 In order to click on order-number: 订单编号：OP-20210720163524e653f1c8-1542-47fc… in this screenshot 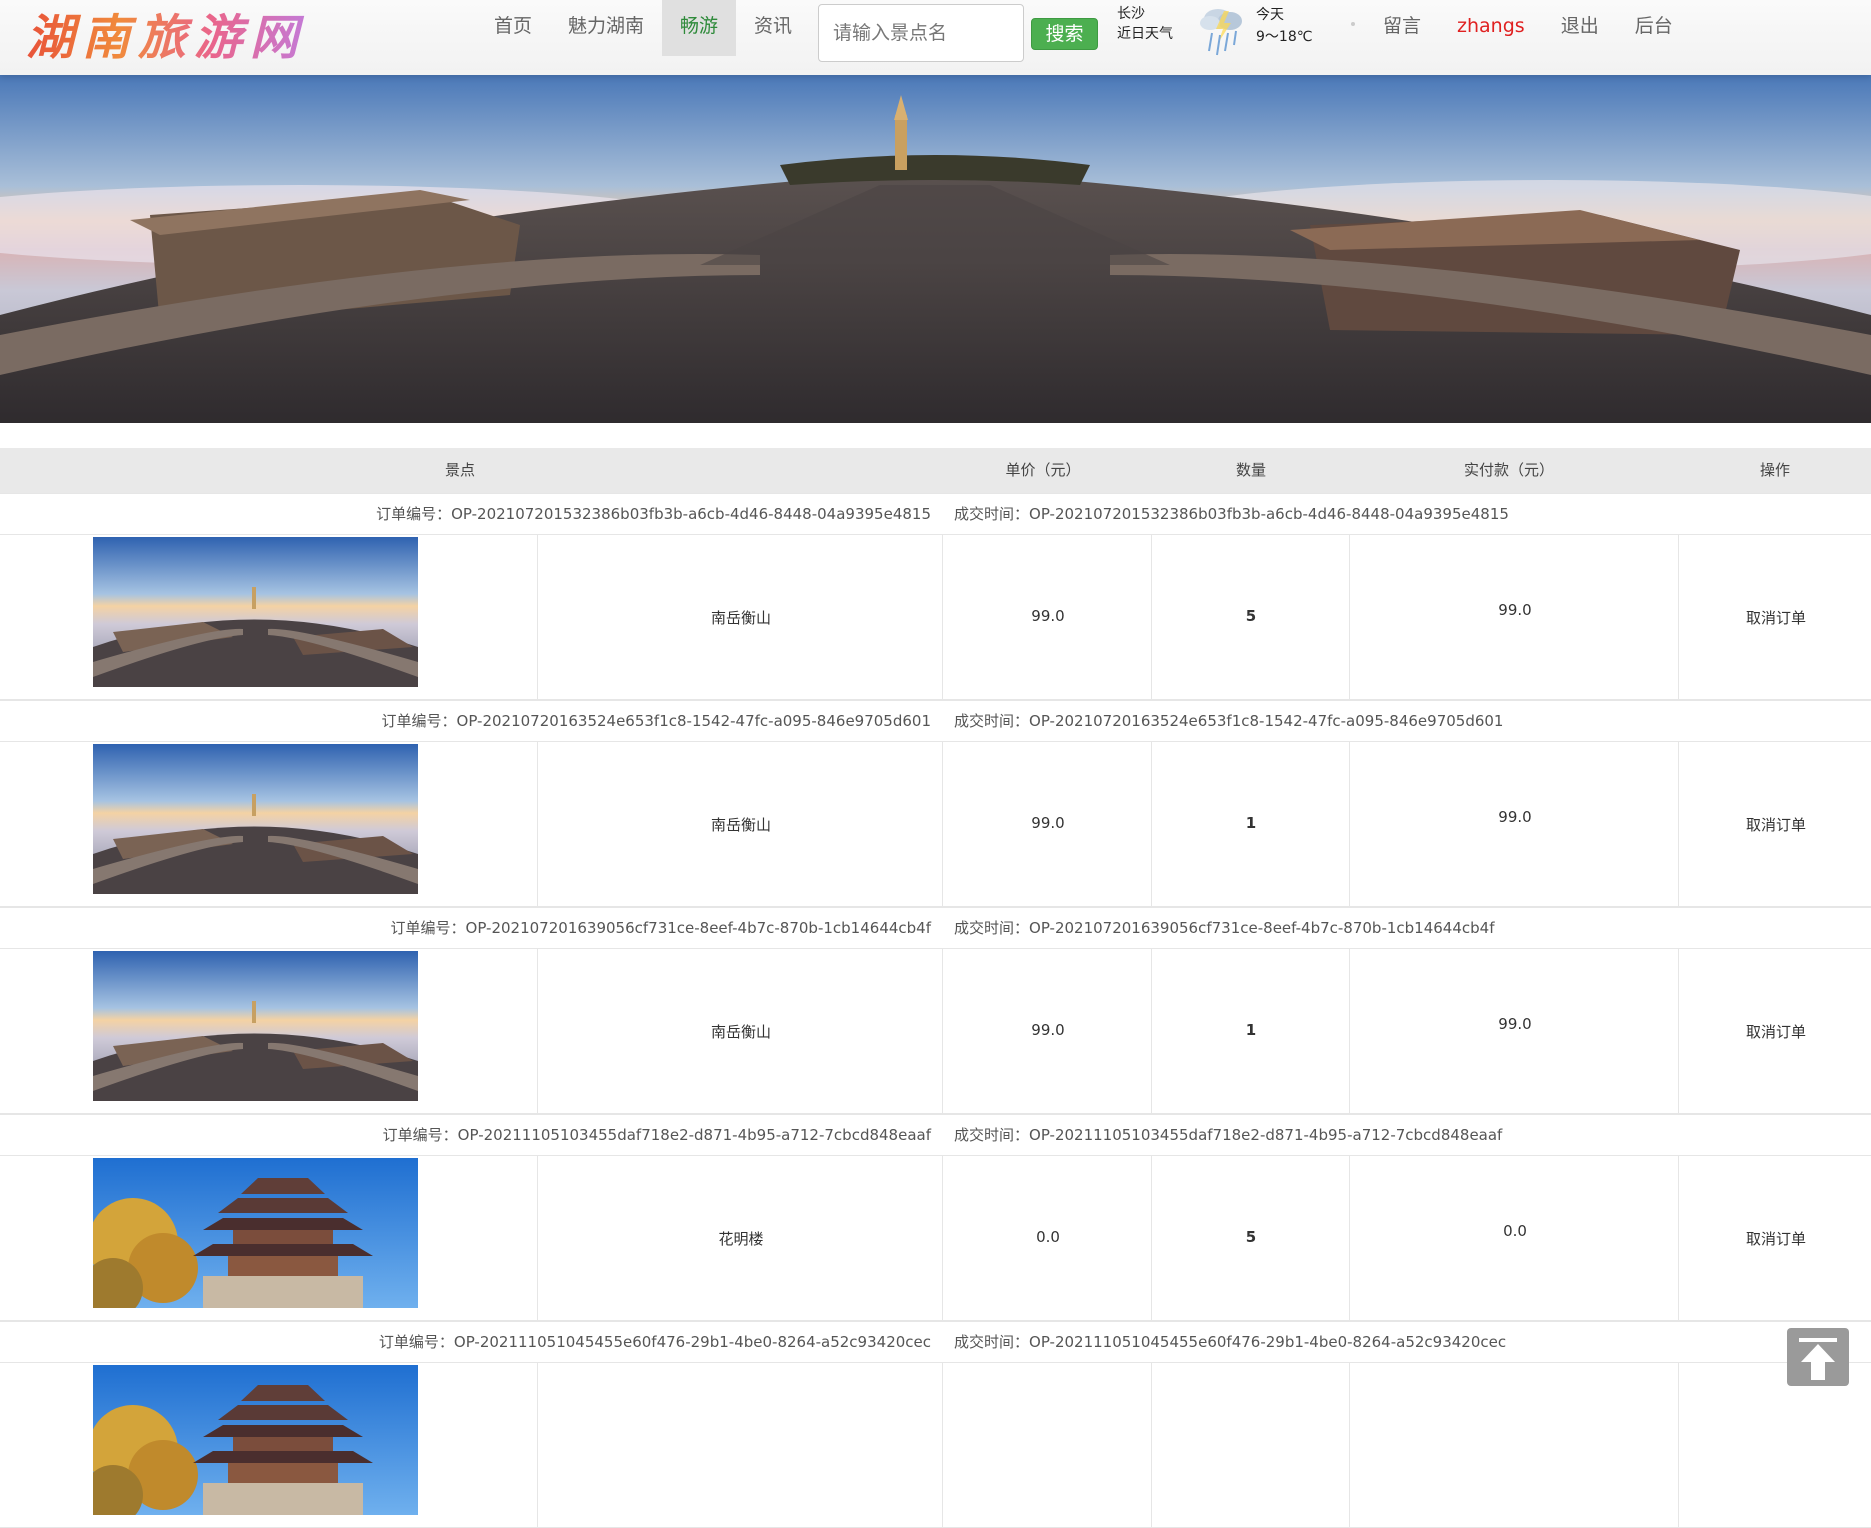, I will do `click(656, 721)`.